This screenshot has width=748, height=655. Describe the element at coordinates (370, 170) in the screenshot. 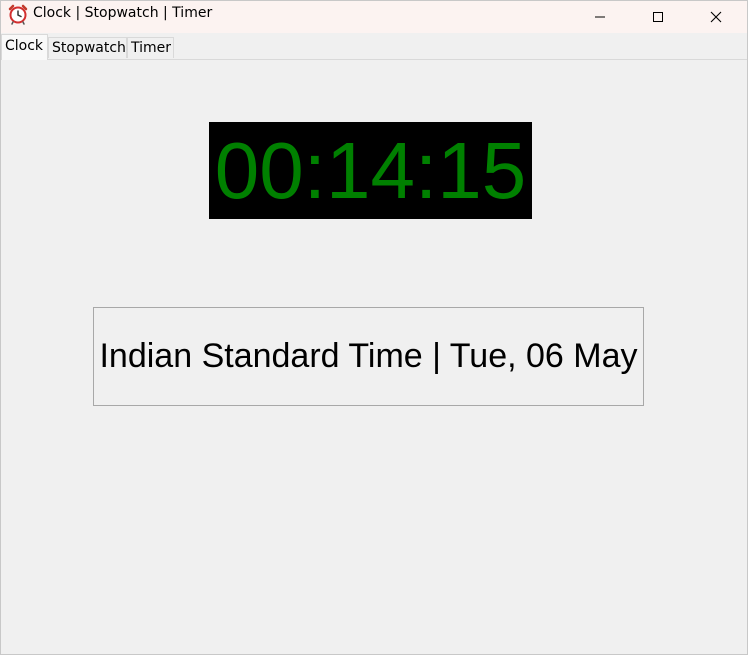

I see `digital-clock-display: 00:14:15` at that location.